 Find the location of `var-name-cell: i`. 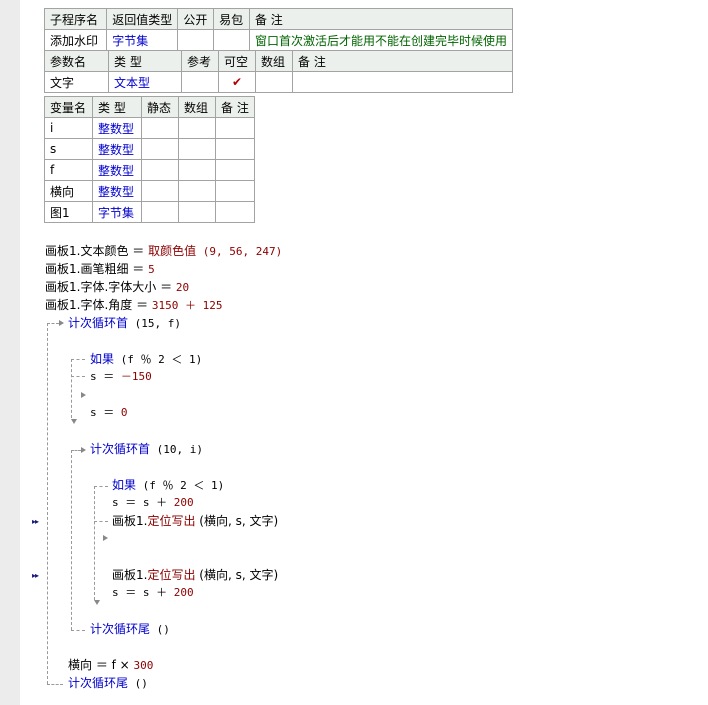

var-name-cell: i is located at coordinates (68, 128).